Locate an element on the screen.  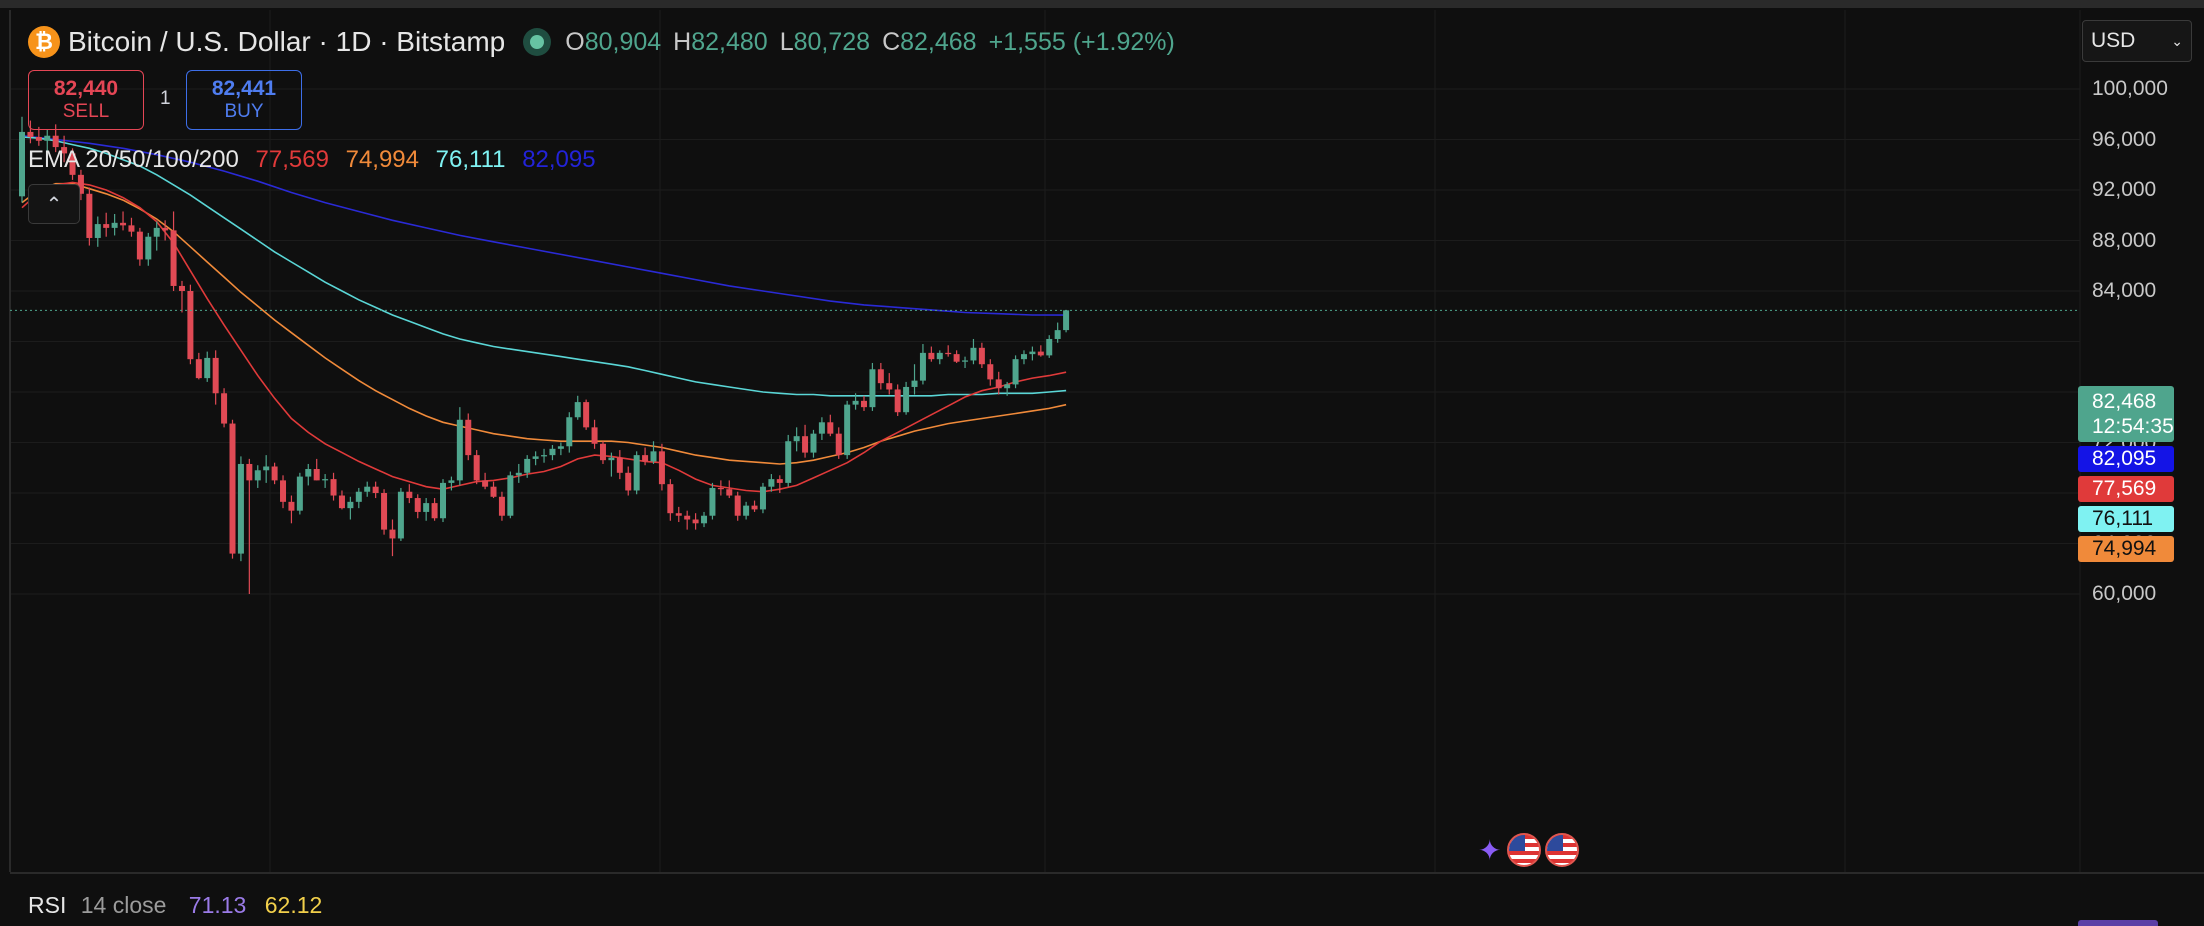
pane-divider is located at coordinates (1107, 873).